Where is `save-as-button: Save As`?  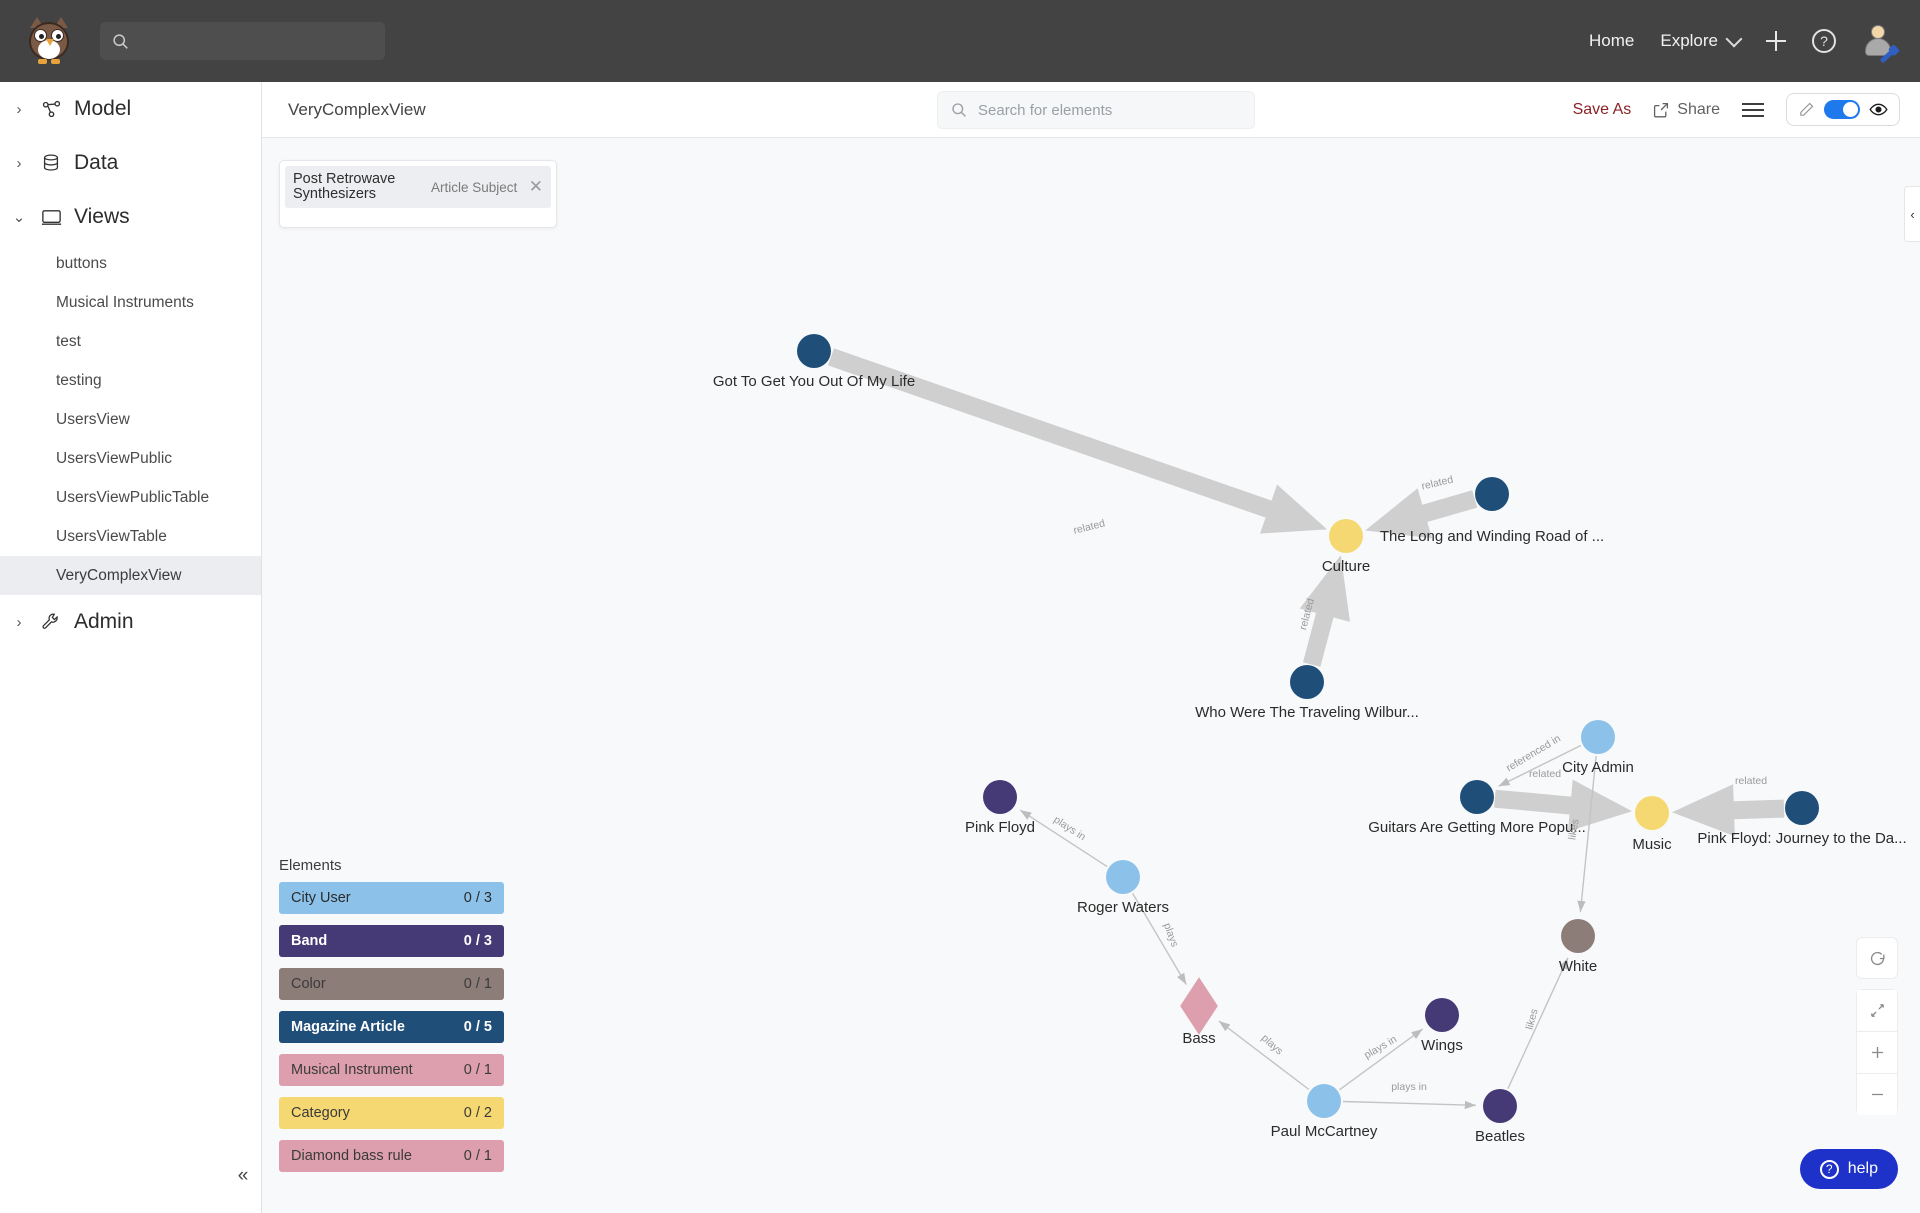 save-as-button: Save As is located at coordinates (1602, 110).